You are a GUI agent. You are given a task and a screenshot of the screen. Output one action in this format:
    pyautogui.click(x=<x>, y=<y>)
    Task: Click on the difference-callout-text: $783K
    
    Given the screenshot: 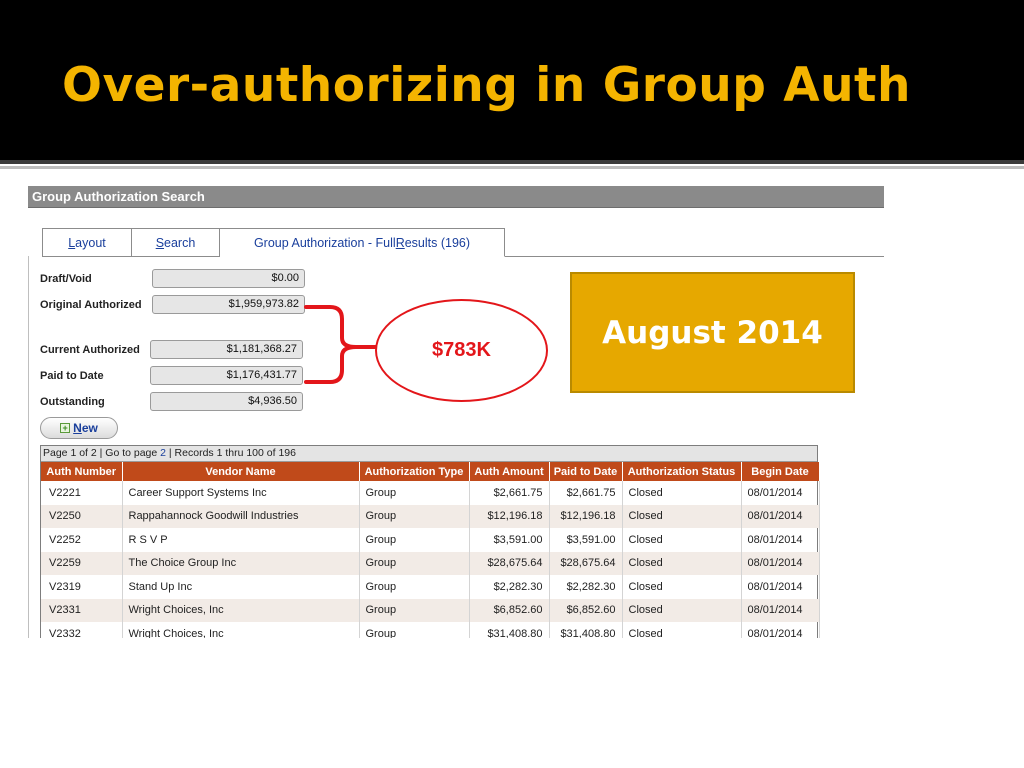 What is the action you would take?
    pyautogui.click(x=461, y=350)
    